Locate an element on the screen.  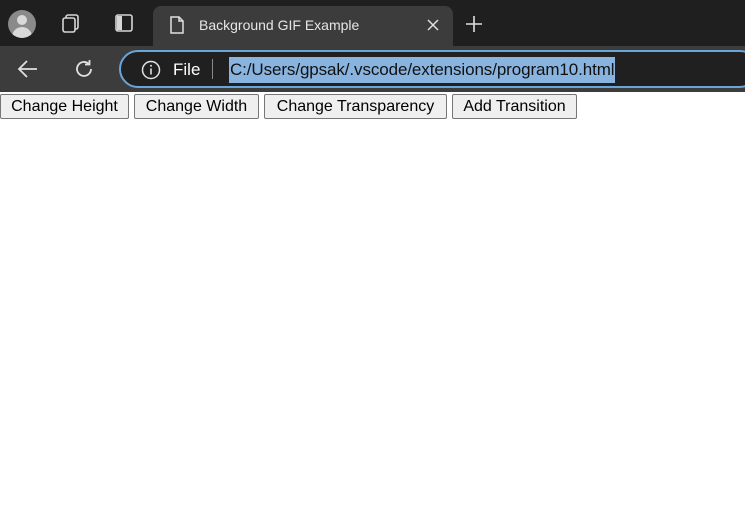
back-arrow-icon is located at coordinates (28, 69).